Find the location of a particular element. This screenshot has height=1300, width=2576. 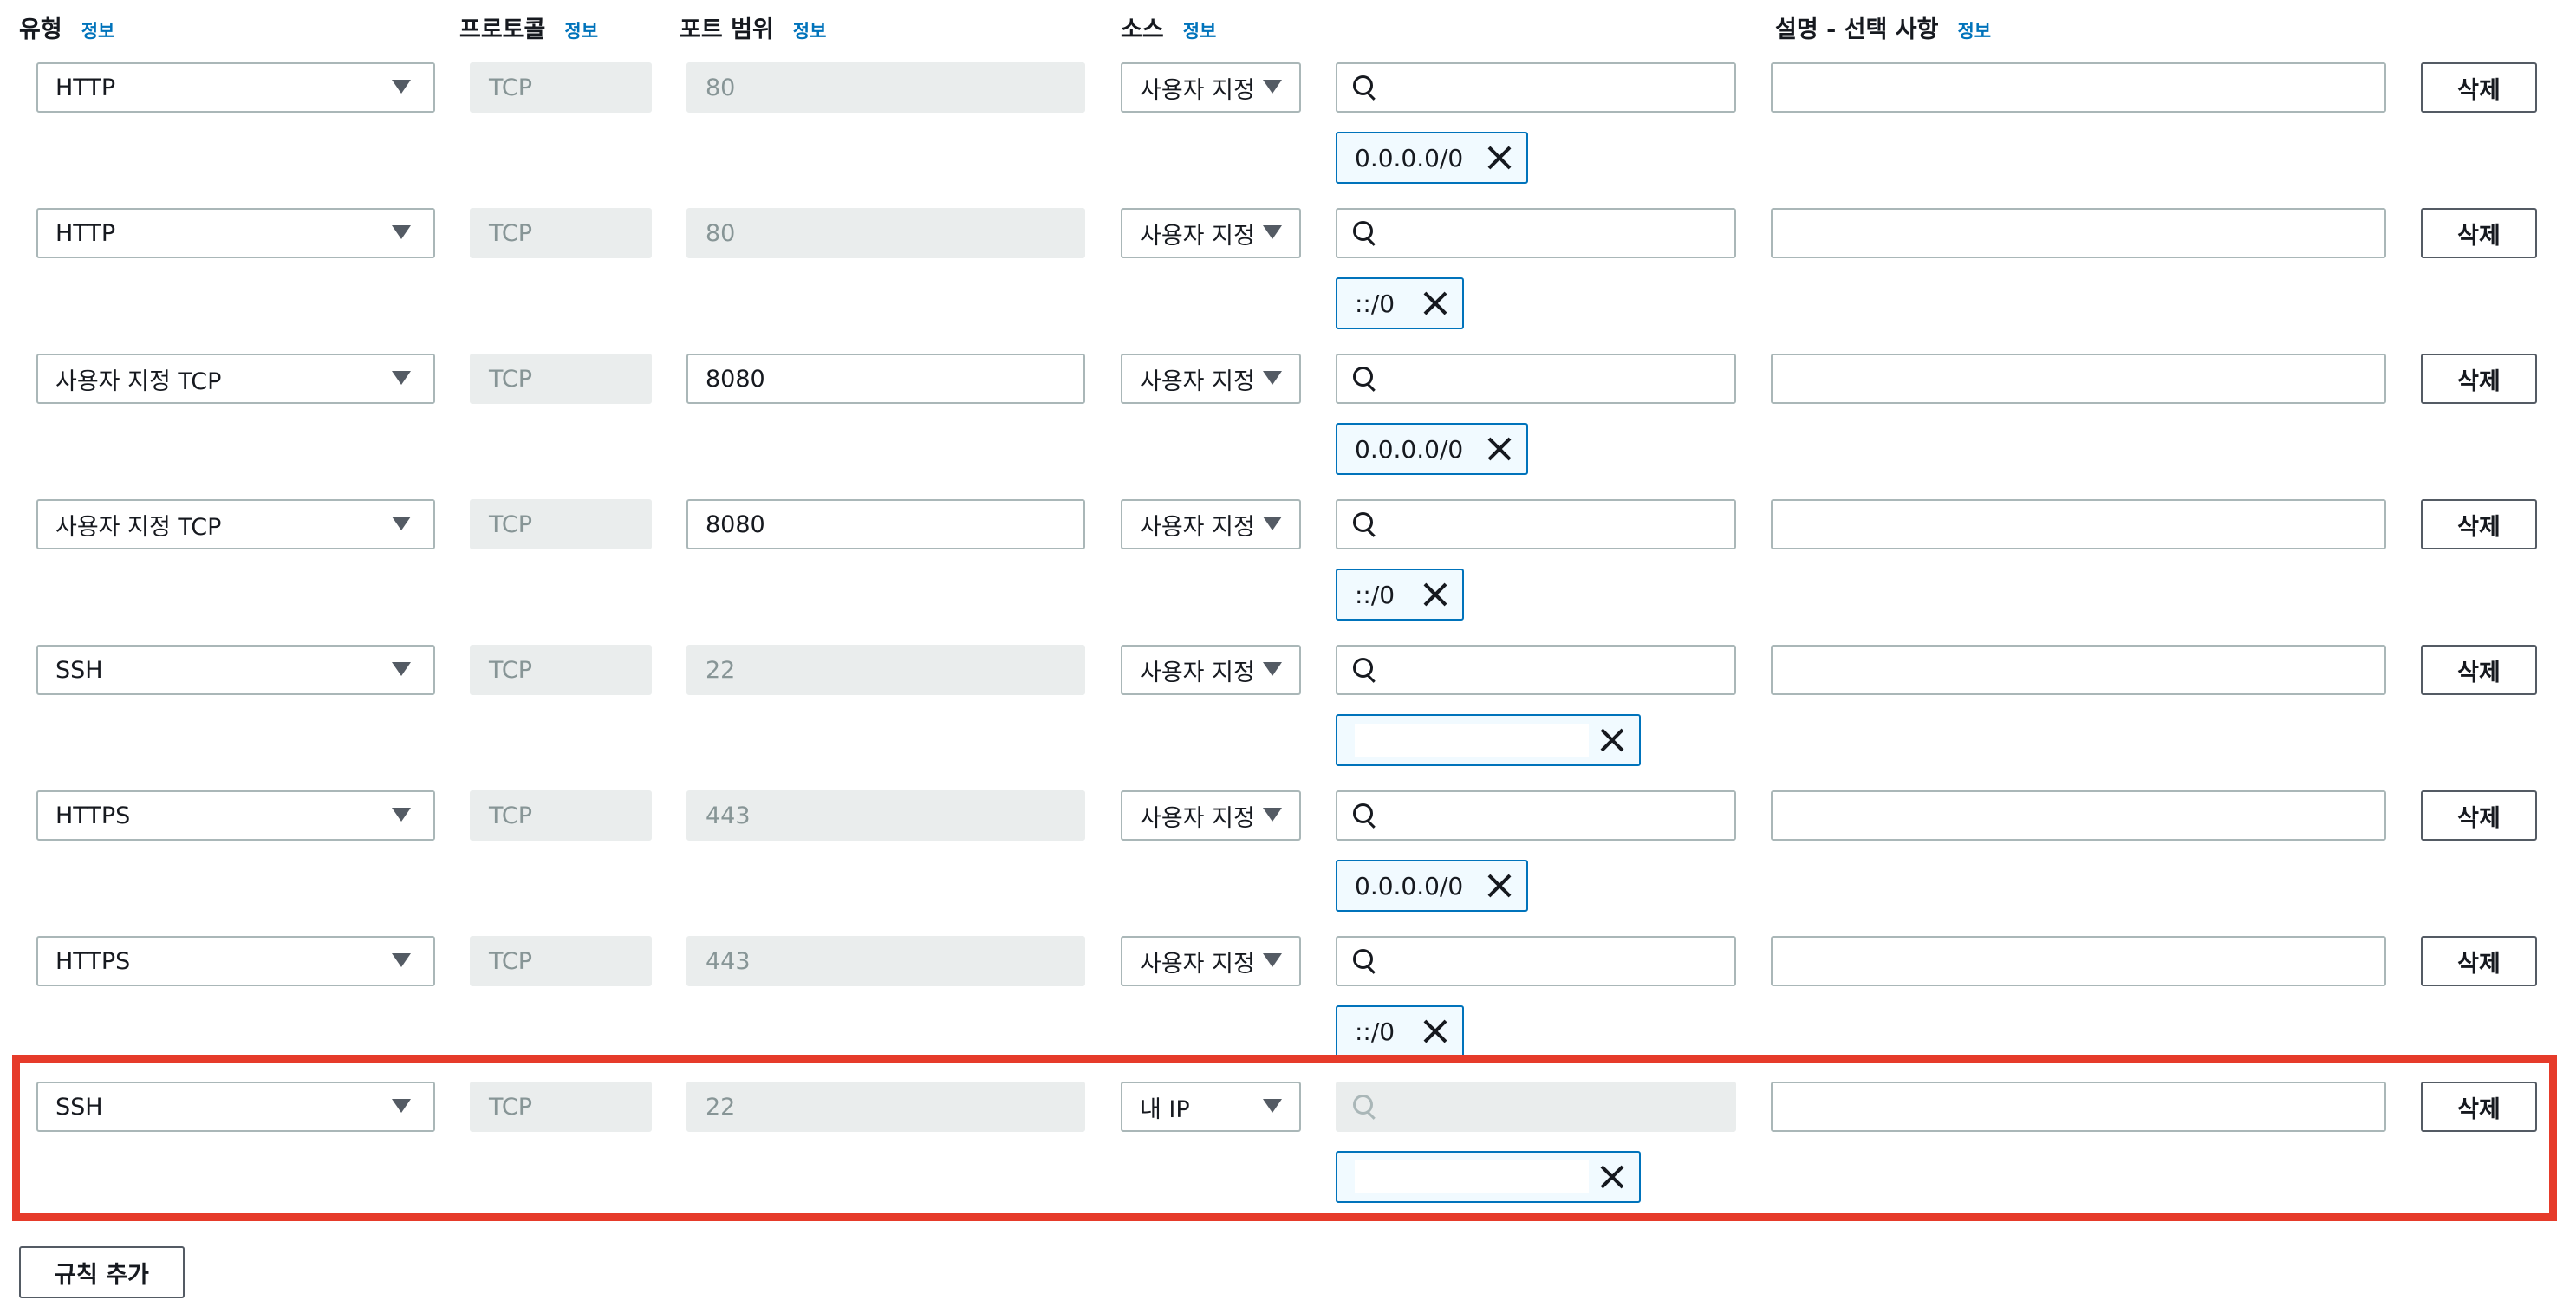

rule-row: HTTP TCP 80 사용자 지정 삭제 ::/0 is located at coordinates (1288, 237).